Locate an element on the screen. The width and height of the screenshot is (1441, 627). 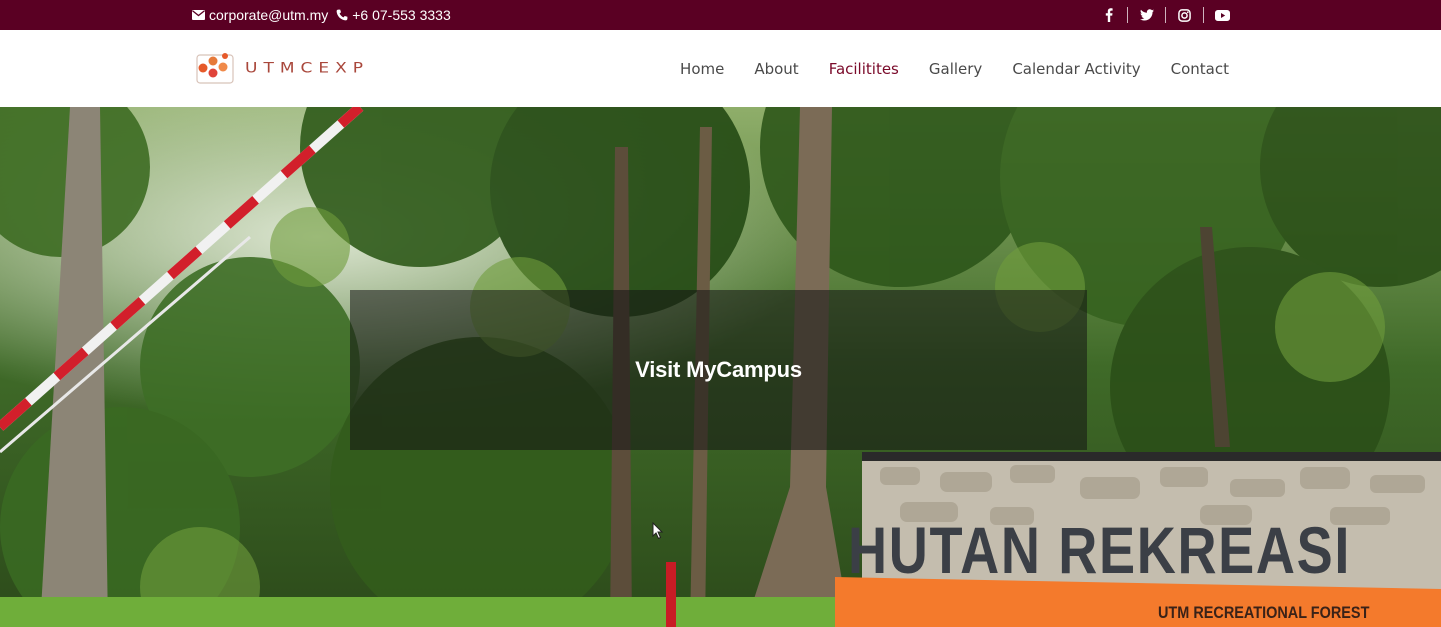
nav-gallery: Gallery is located at coordinates (955, 69).